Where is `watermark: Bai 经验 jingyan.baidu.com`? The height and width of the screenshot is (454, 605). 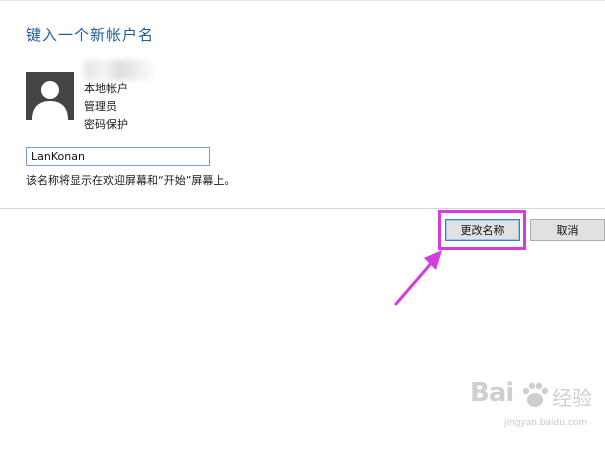
watermark: Bai 经验 jingyan.baidu.com is located at coordinates (535, 413).